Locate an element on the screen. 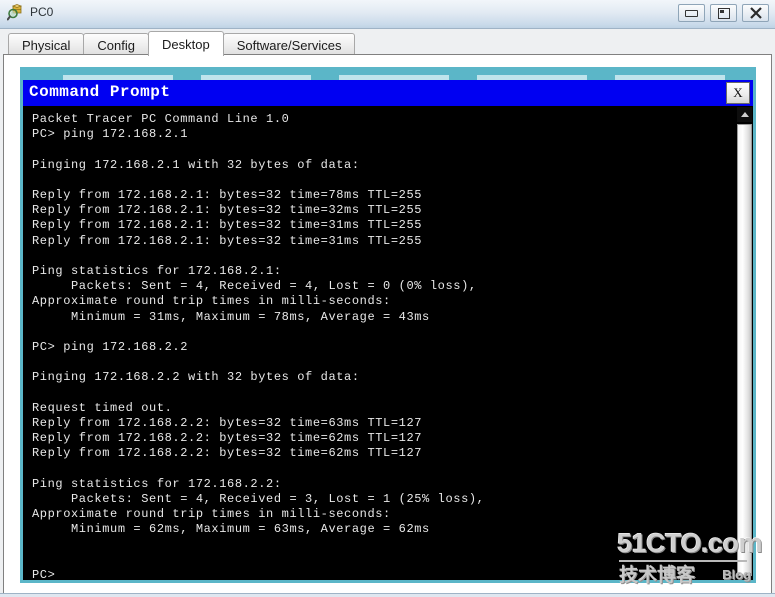 The width and height of the screenshot is (775, 597). terminal-scrollbar is located at coordinates (744, 343).